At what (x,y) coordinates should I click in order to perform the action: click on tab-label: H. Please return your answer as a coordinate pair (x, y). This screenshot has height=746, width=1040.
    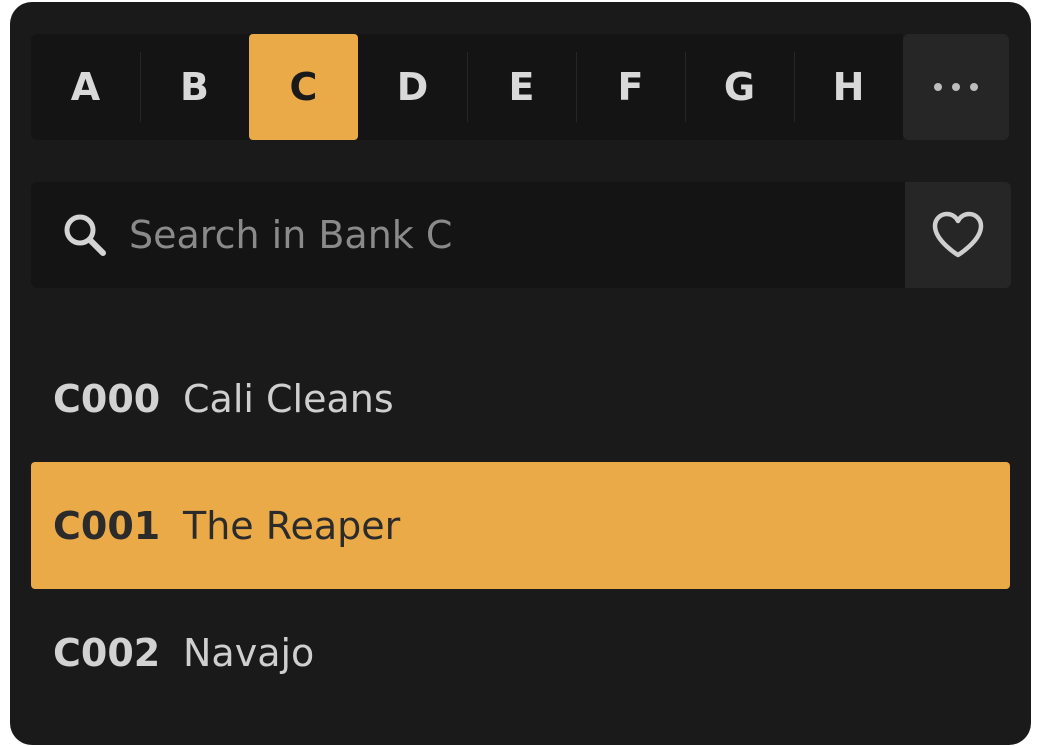
    Looking at the image, I should click on (848, 87).